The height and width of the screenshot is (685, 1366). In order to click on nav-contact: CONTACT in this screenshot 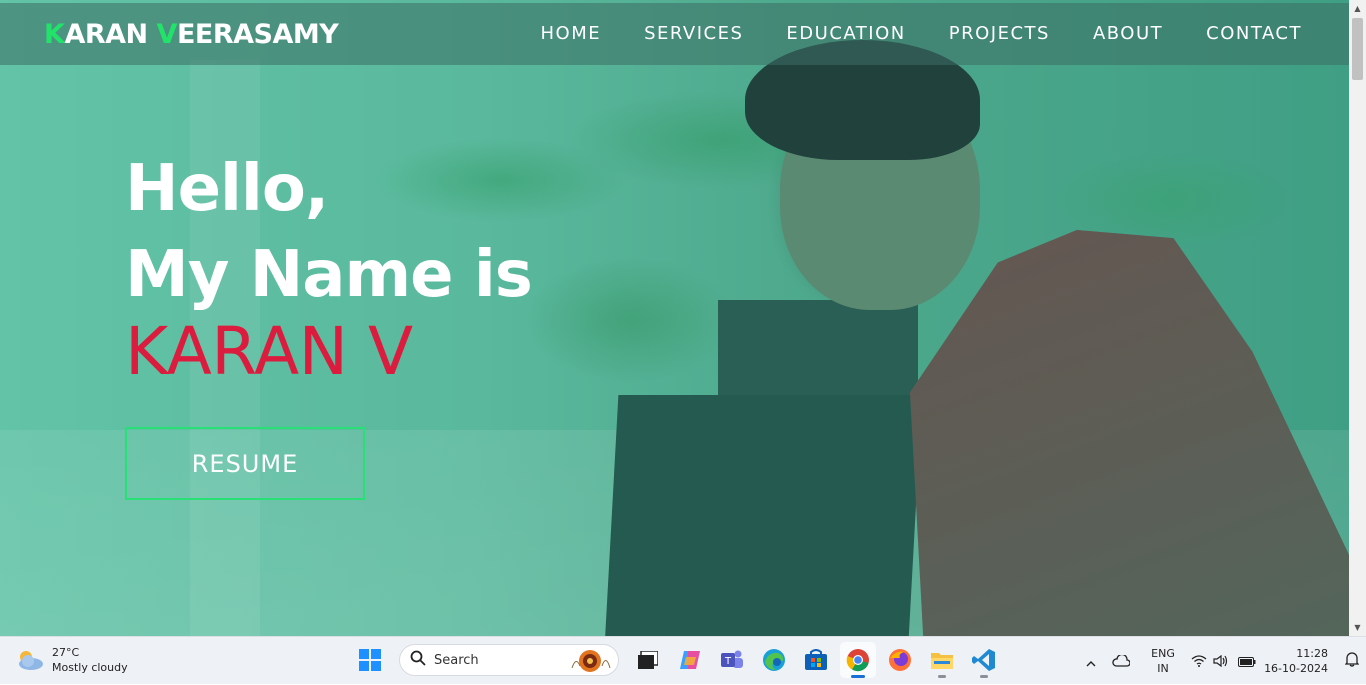, I will do `click(1254, 33)`.